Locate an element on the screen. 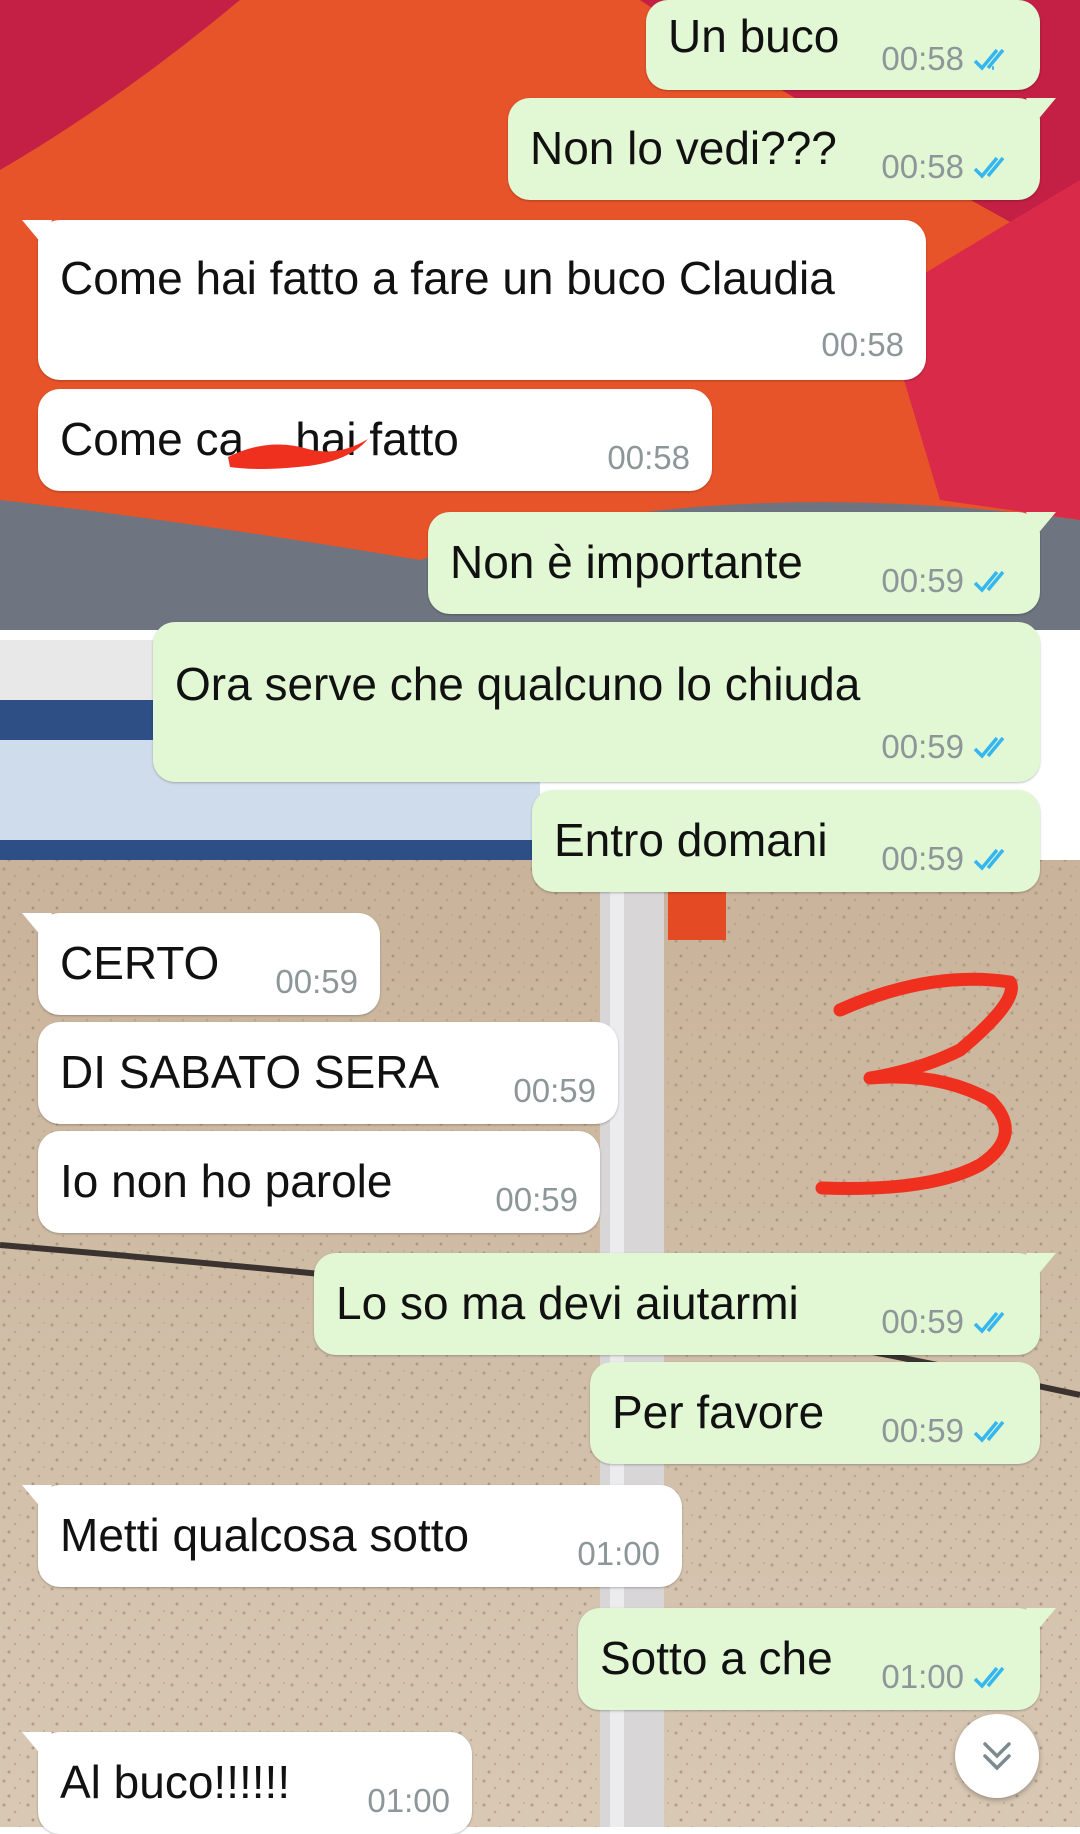 The height and width of the screenshot is (1834, 1080). message-text: Non è importante is located at coordinates (626, 562).